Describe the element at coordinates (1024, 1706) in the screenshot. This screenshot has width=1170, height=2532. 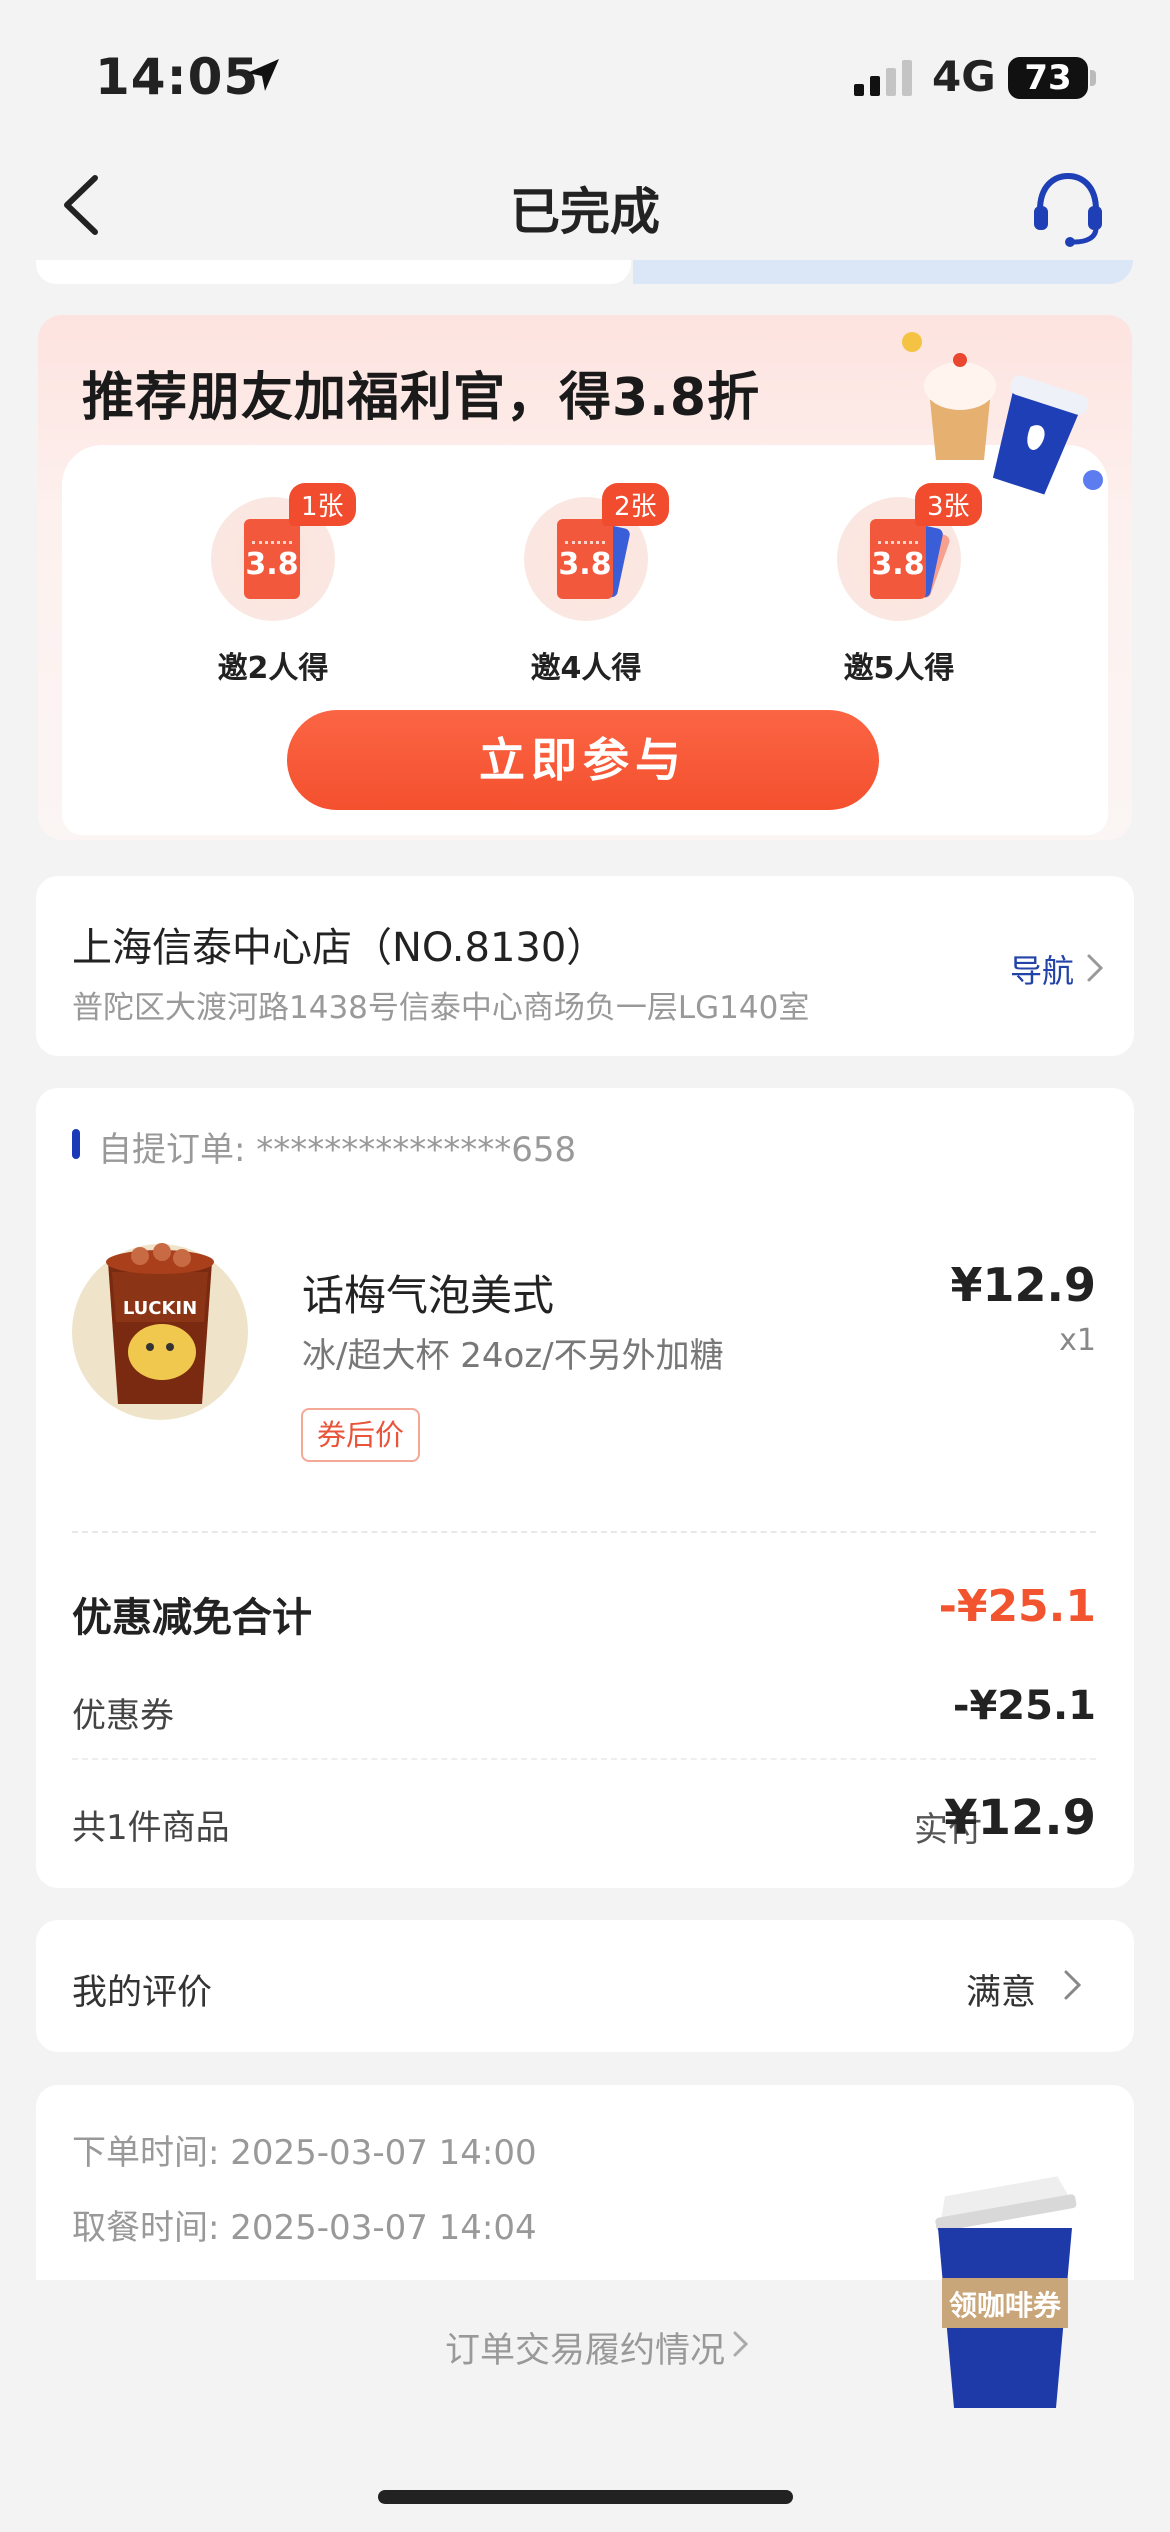
I see `coupon-value: -¥25.1` at that location.